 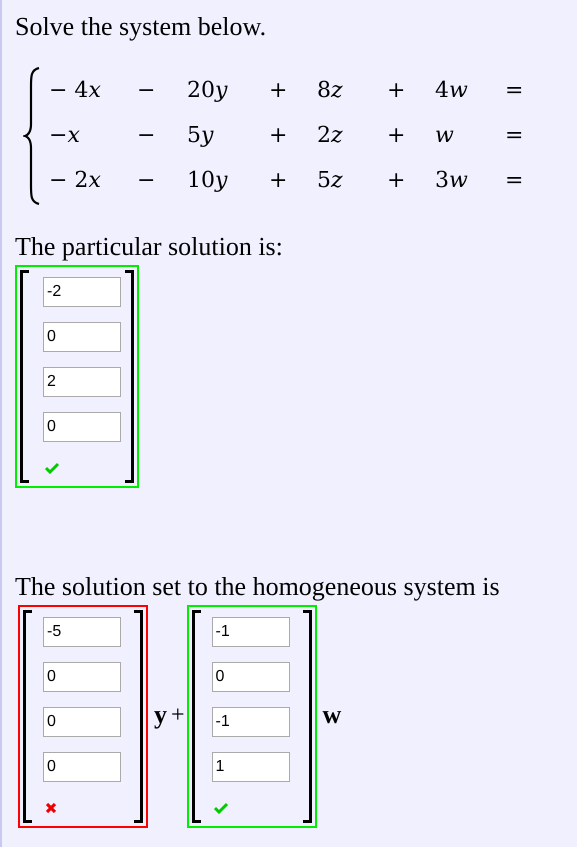 I want to click on equation-term: − 4x, so click(x=75, y=91).